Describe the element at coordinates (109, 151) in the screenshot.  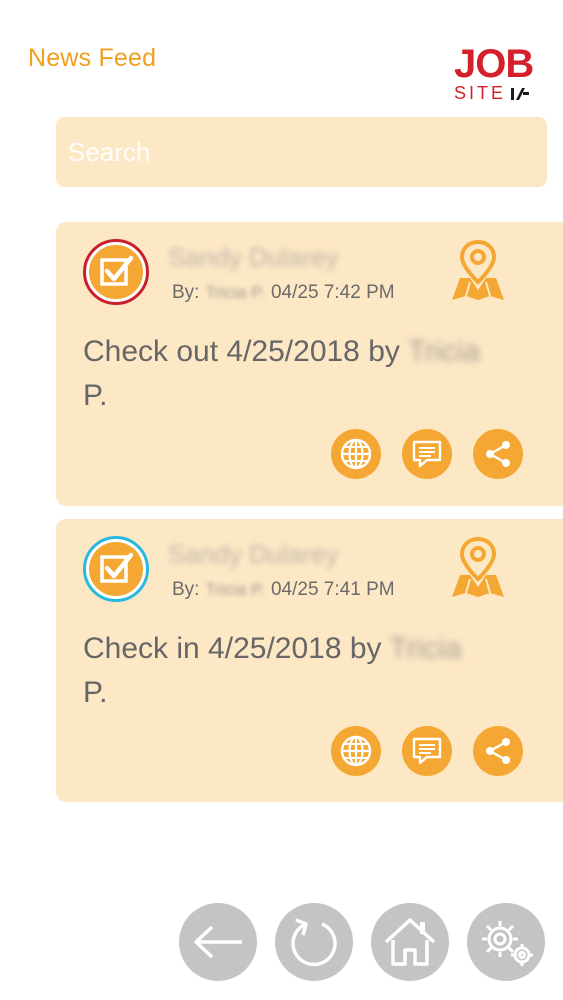
I see `search-placeholder: Search` at that location.